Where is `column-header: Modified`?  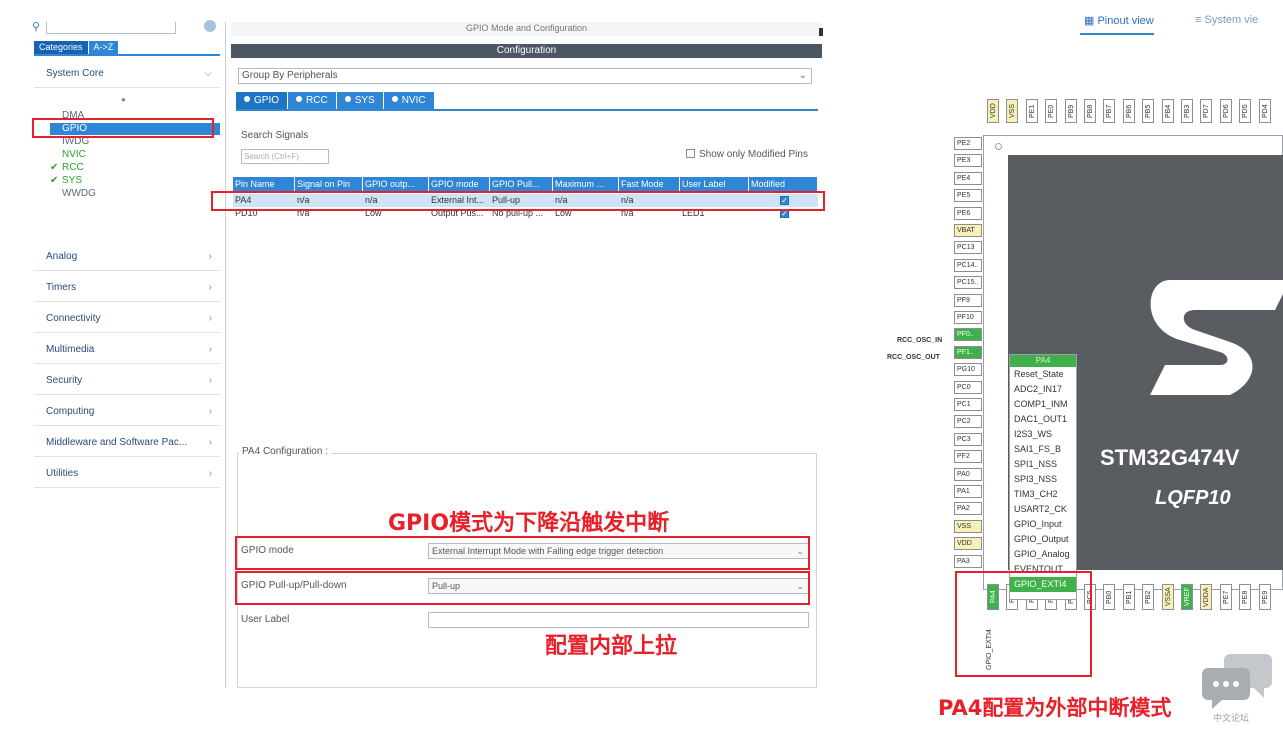
column-header: Modified is located at coordinates (783, 184).